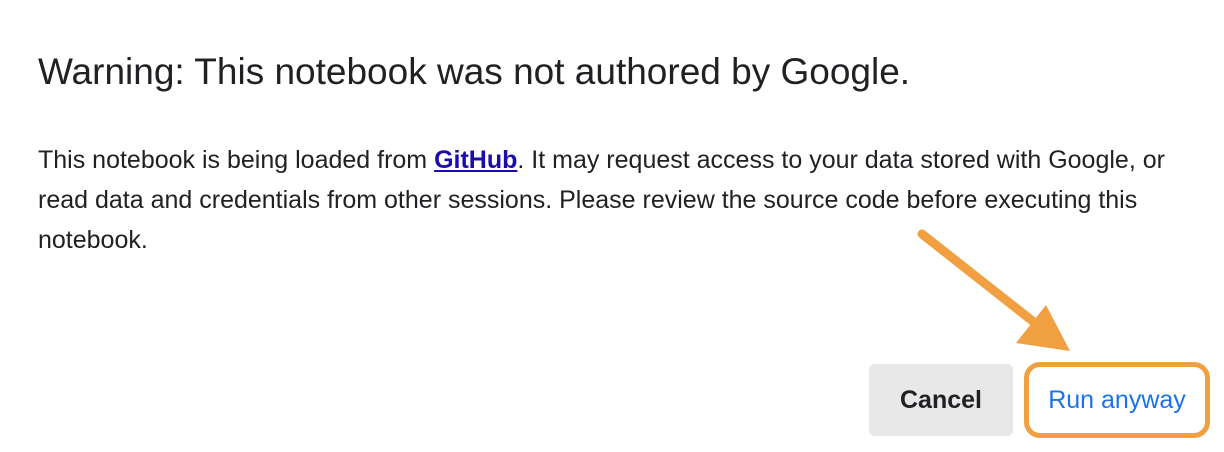  Describe the element at coordinates (475, 160) in the screenshot. I see `github-link: GitHub` at that location.